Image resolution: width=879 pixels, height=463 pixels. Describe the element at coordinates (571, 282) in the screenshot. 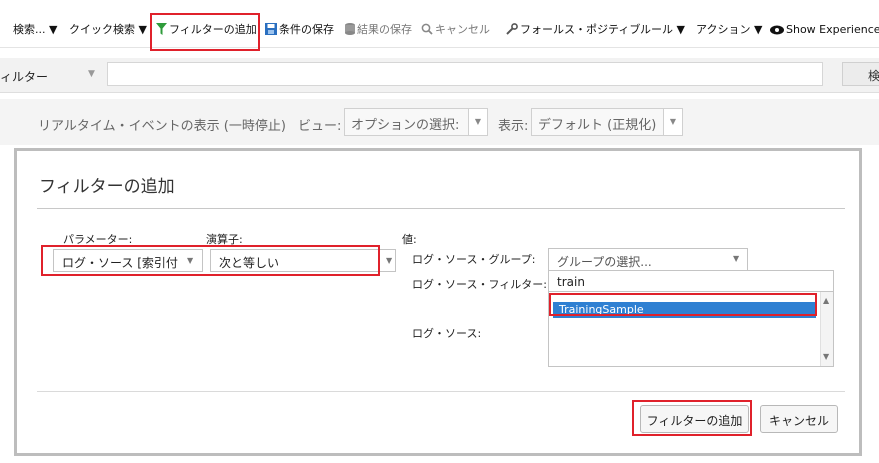

I see `log-source-filter-value: train` at that location.